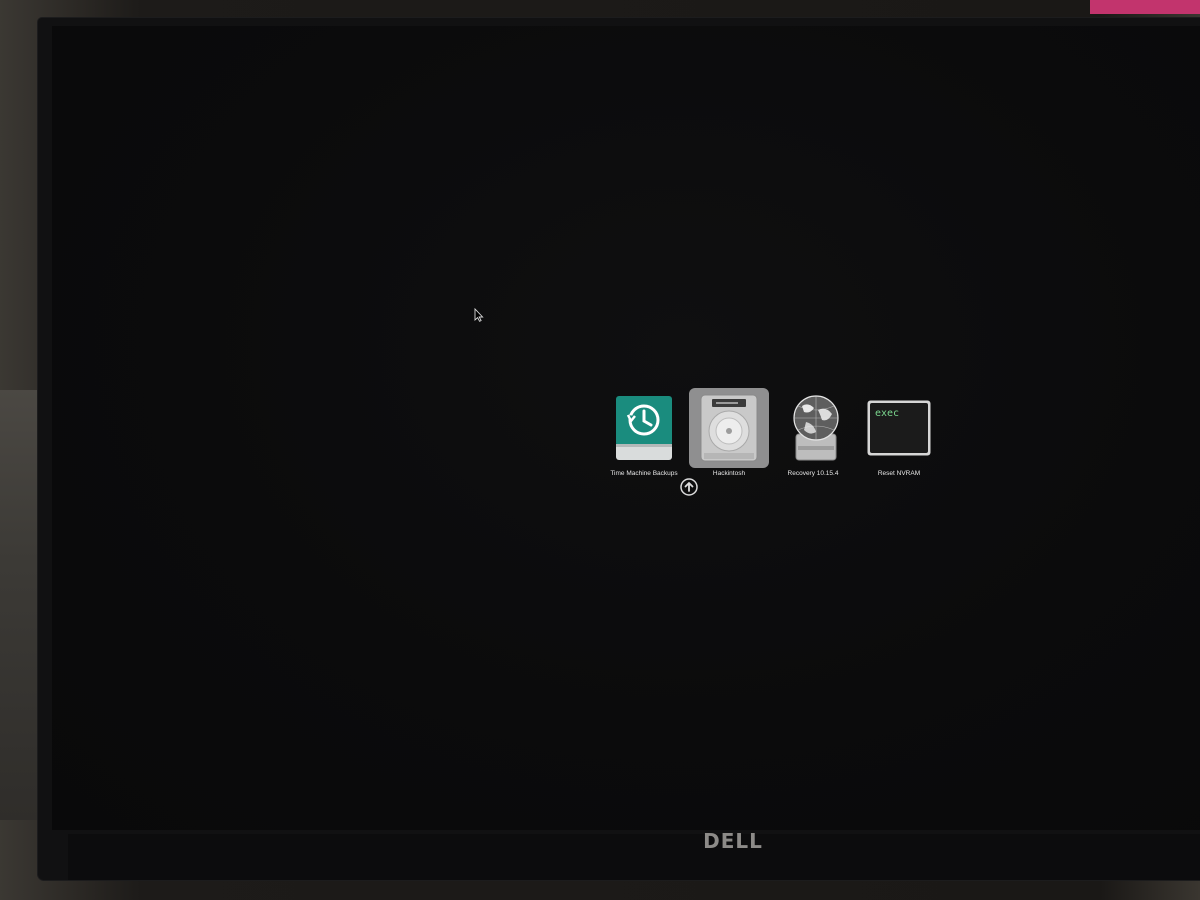 This screenshot has width=1200, height=900. What do you see at coordinates (634, 857) in the screenshot?
I see `monitor-chin` at bounding box center [634, 857].